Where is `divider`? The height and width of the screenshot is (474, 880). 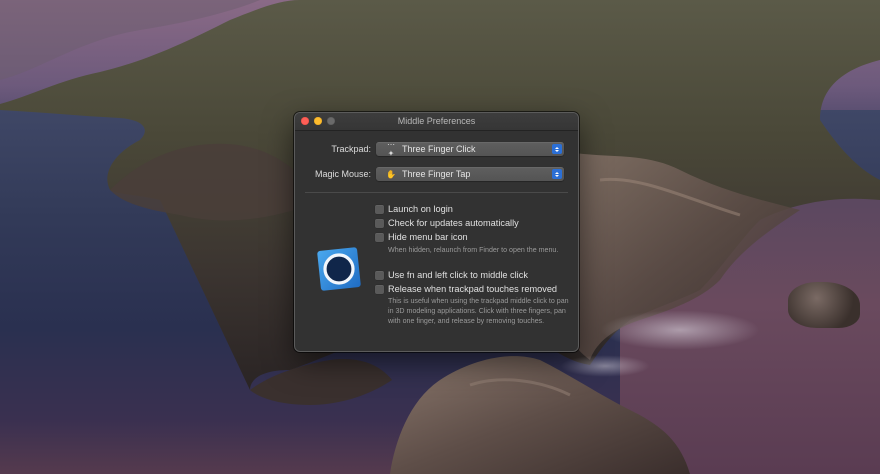
divider is located at coordinates (436, 192).